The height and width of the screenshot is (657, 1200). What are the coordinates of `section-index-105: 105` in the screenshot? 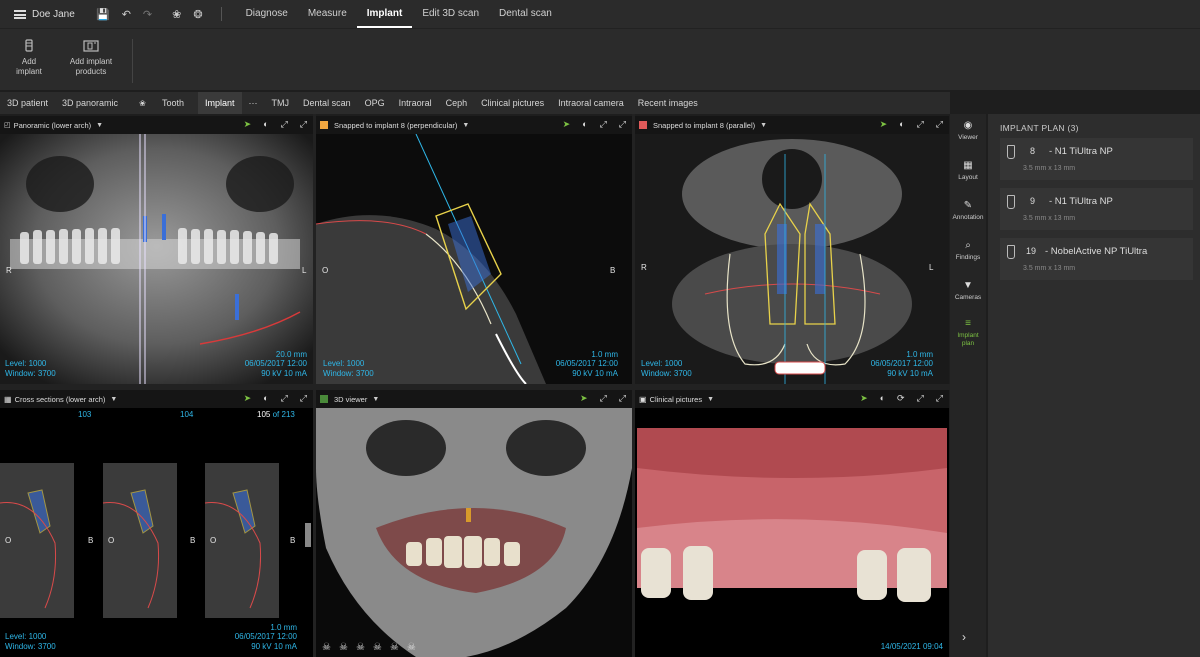 It's located at (264, 414).